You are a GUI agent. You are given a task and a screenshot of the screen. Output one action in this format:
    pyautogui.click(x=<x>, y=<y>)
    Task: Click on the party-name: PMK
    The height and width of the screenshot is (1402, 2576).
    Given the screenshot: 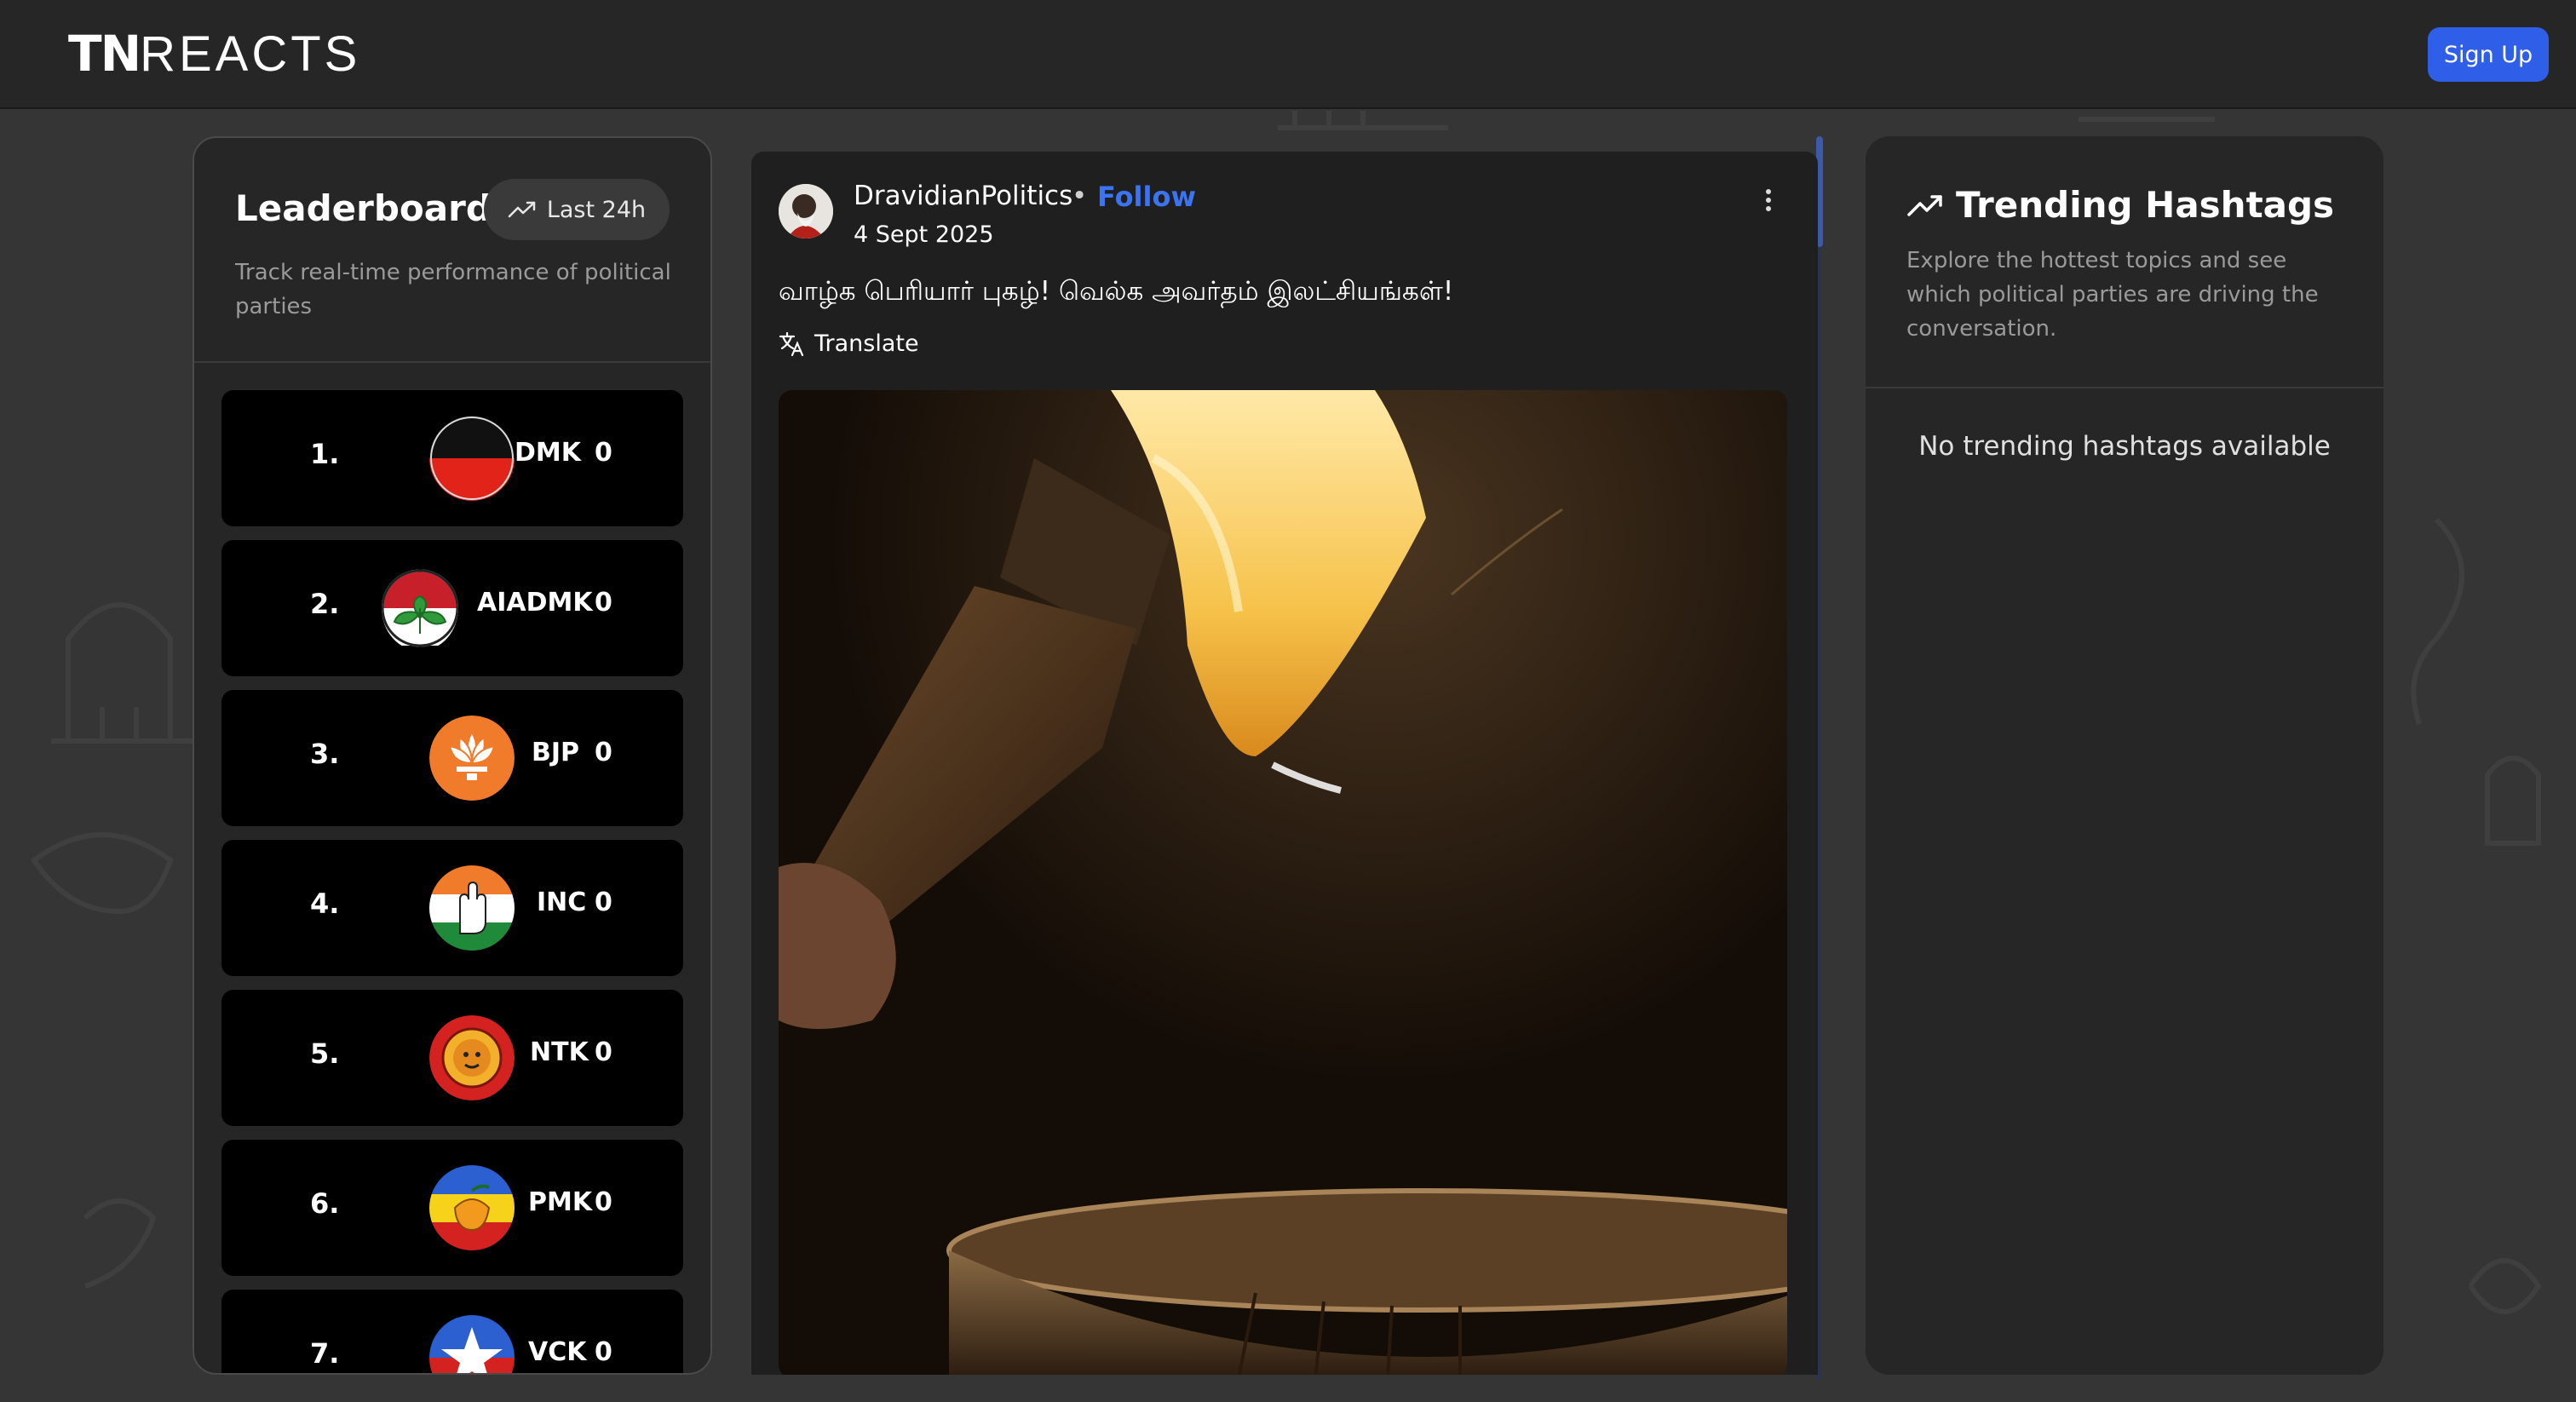 What is the action you would take?
    pyautogui.click(x=560, y=1202)
    